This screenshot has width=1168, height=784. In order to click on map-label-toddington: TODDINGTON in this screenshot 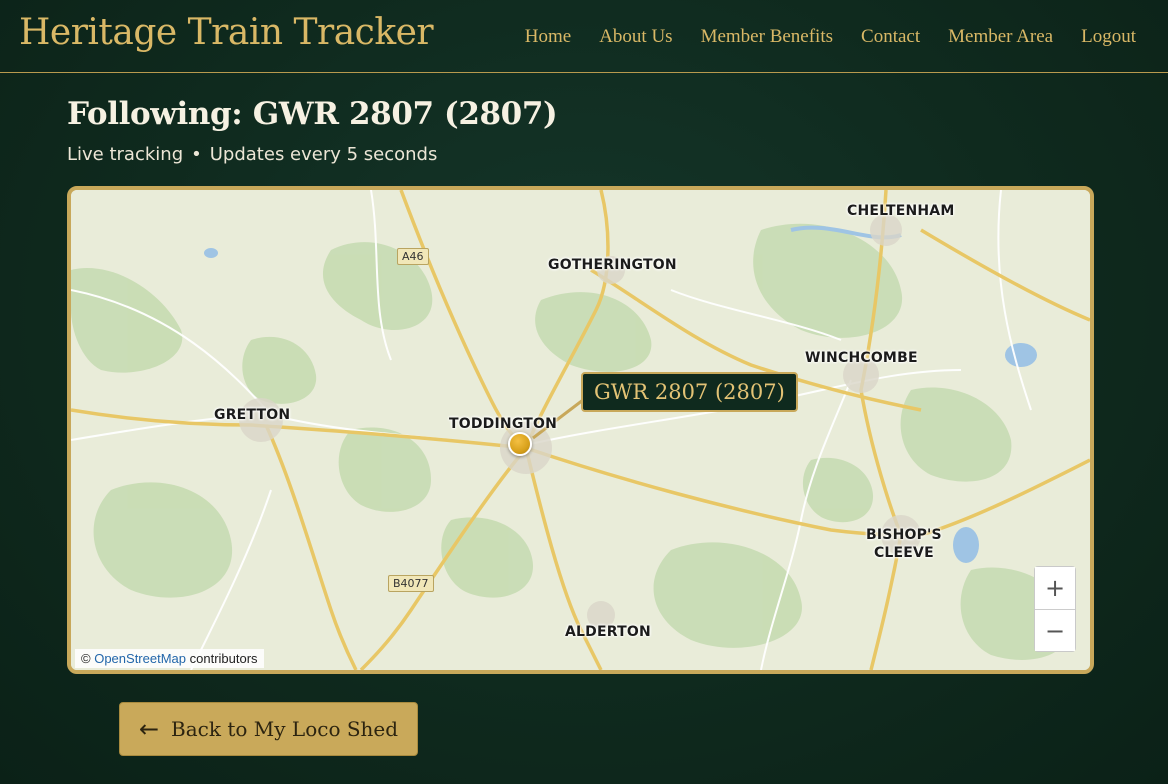, I will do `click(503, 424)`.